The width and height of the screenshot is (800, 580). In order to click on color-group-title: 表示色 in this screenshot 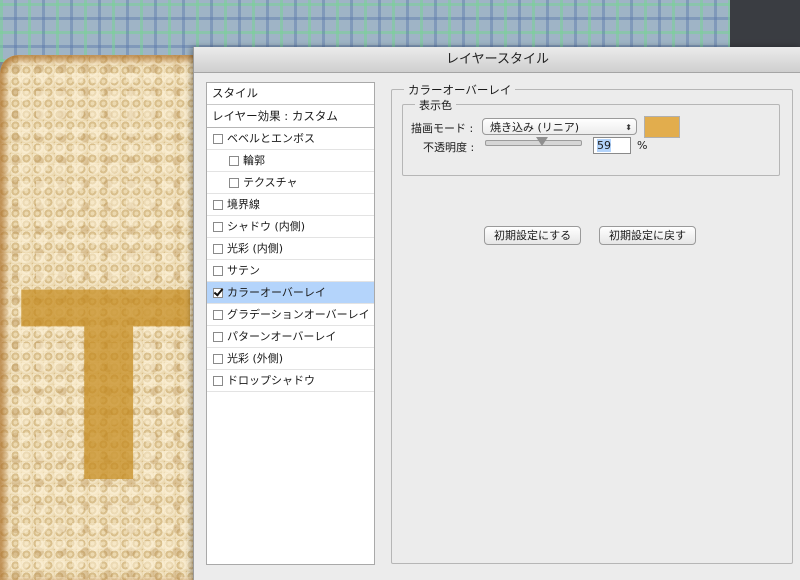, I will do `click(435, 105)`.